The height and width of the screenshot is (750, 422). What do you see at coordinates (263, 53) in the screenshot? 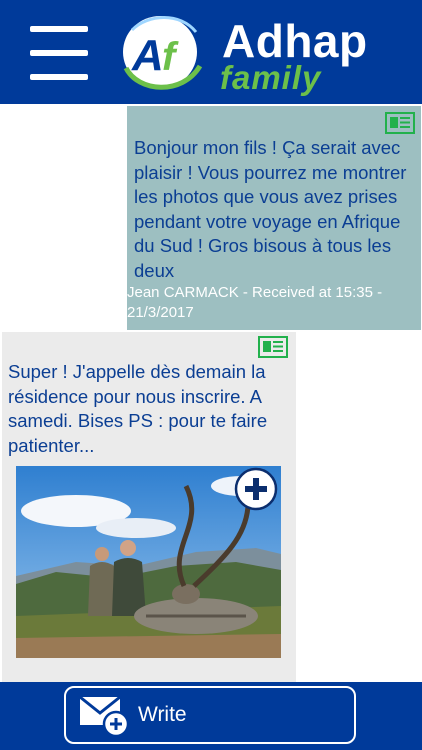
I see `brand-logo: A f Adhap family` at bounding box center [263, 53].